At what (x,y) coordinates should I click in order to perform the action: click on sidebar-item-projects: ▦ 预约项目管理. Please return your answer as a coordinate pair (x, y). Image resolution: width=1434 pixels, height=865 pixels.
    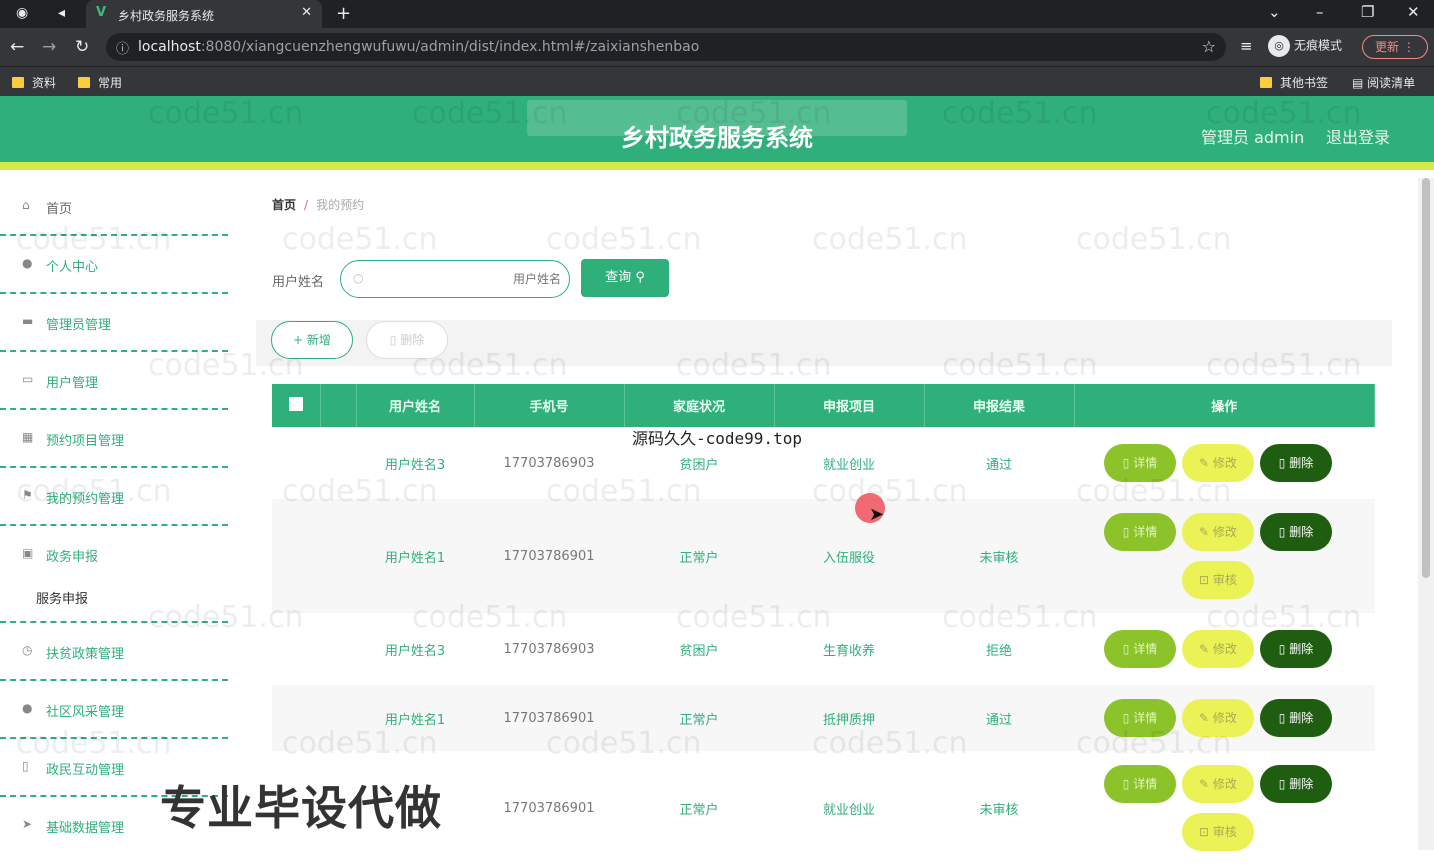
    Looking at the image, I should click on (114, 439).